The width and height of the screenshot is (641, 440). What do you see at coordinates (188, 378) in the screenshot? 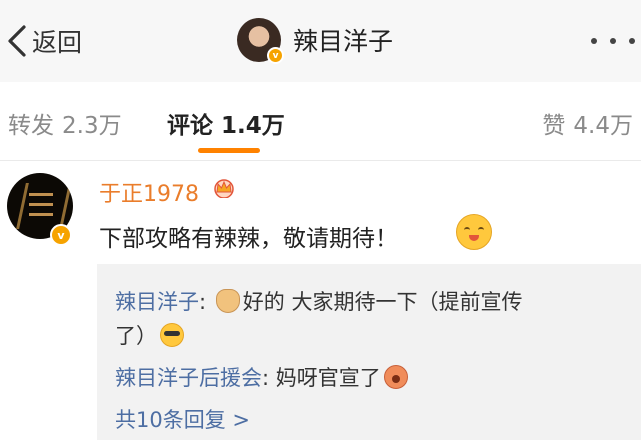
I see `reply-author: 辣目洋子后援会` at bounding box center [188, 378].